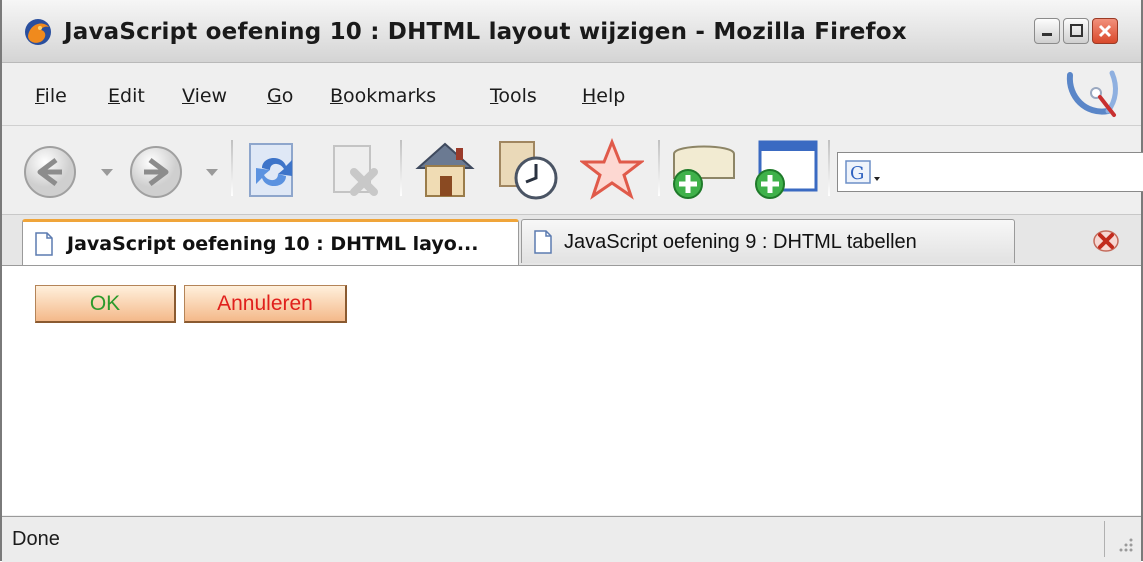  What do you see at coordinates (786, 170) in the screenshot?
I see `new-window-icon` at bounding box center [786, 170].